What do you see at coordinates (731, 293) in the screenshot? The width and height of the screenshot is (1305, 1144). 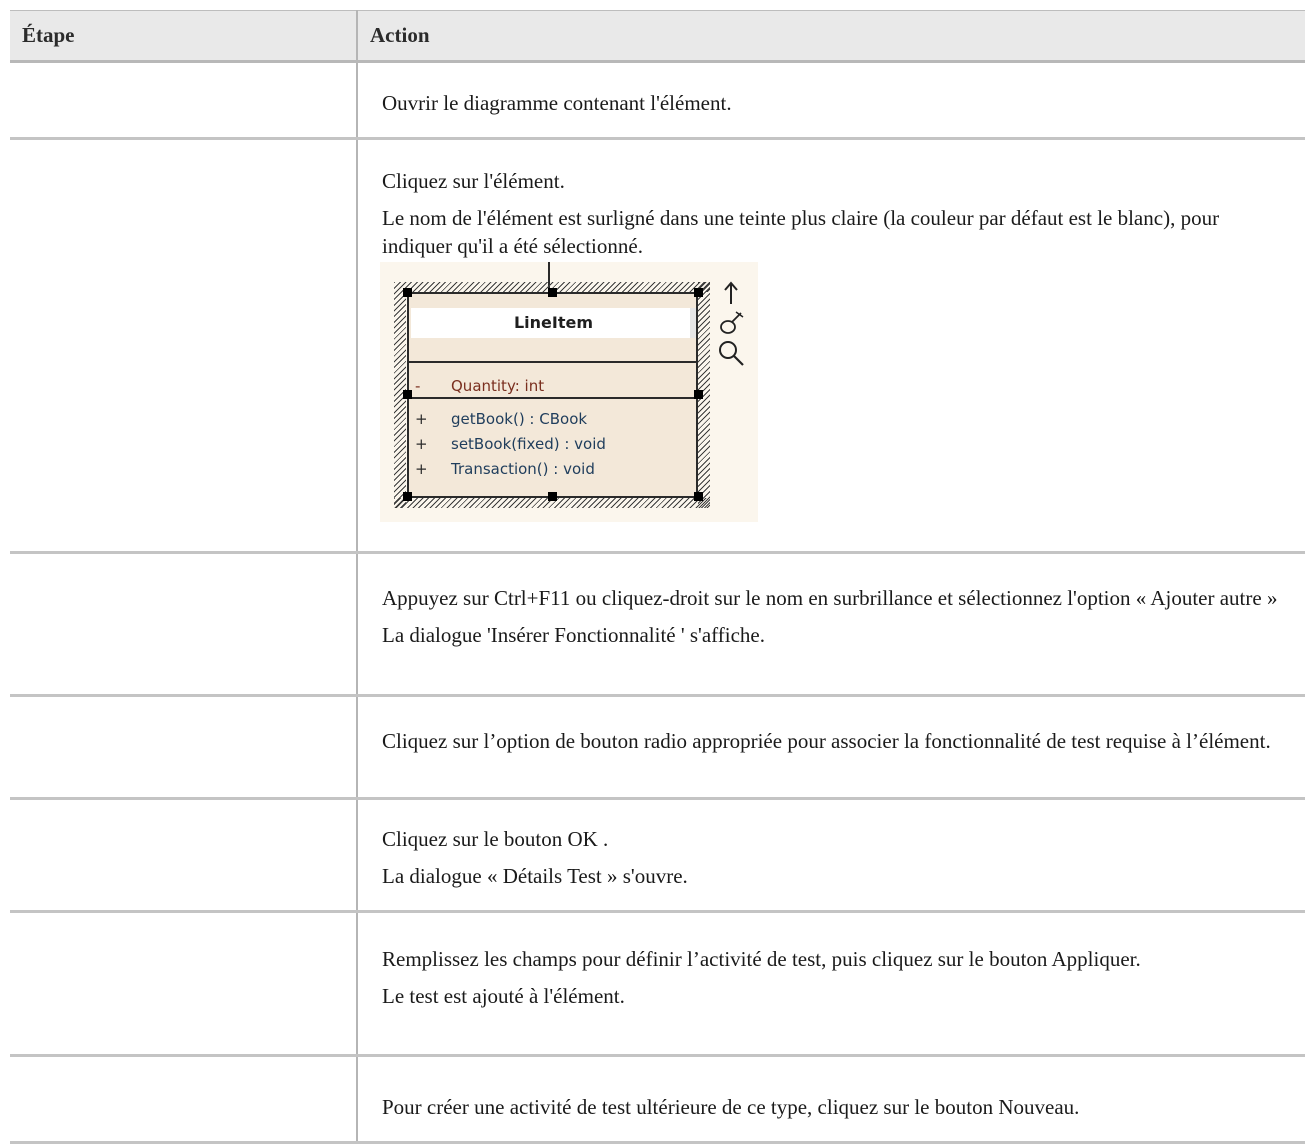 I see `arrow-up-icon` at bounding box center [731, 293].